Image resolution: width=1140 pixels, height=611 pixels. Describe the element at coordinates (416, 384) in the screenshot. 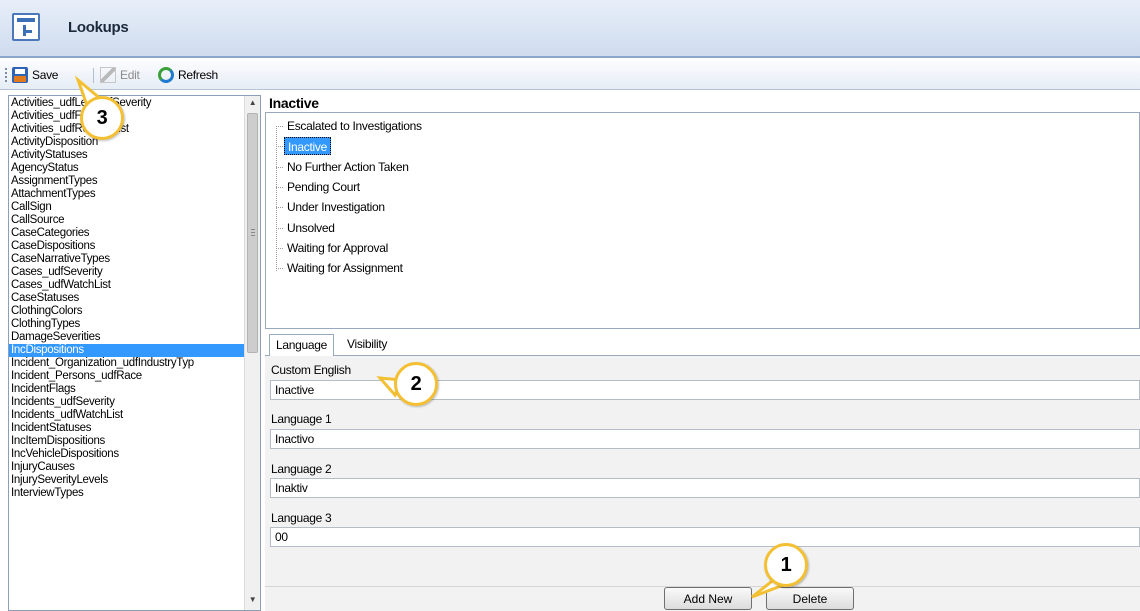

I see `callout-2: 2` at that location.